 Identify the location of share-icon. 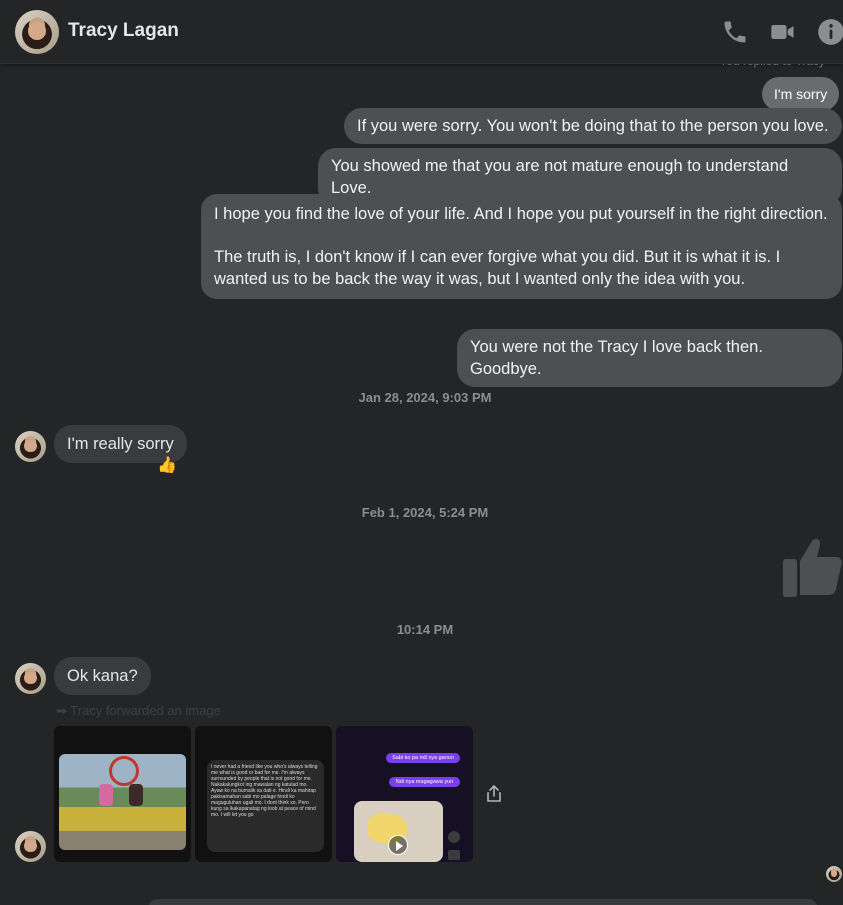
(454, 837).